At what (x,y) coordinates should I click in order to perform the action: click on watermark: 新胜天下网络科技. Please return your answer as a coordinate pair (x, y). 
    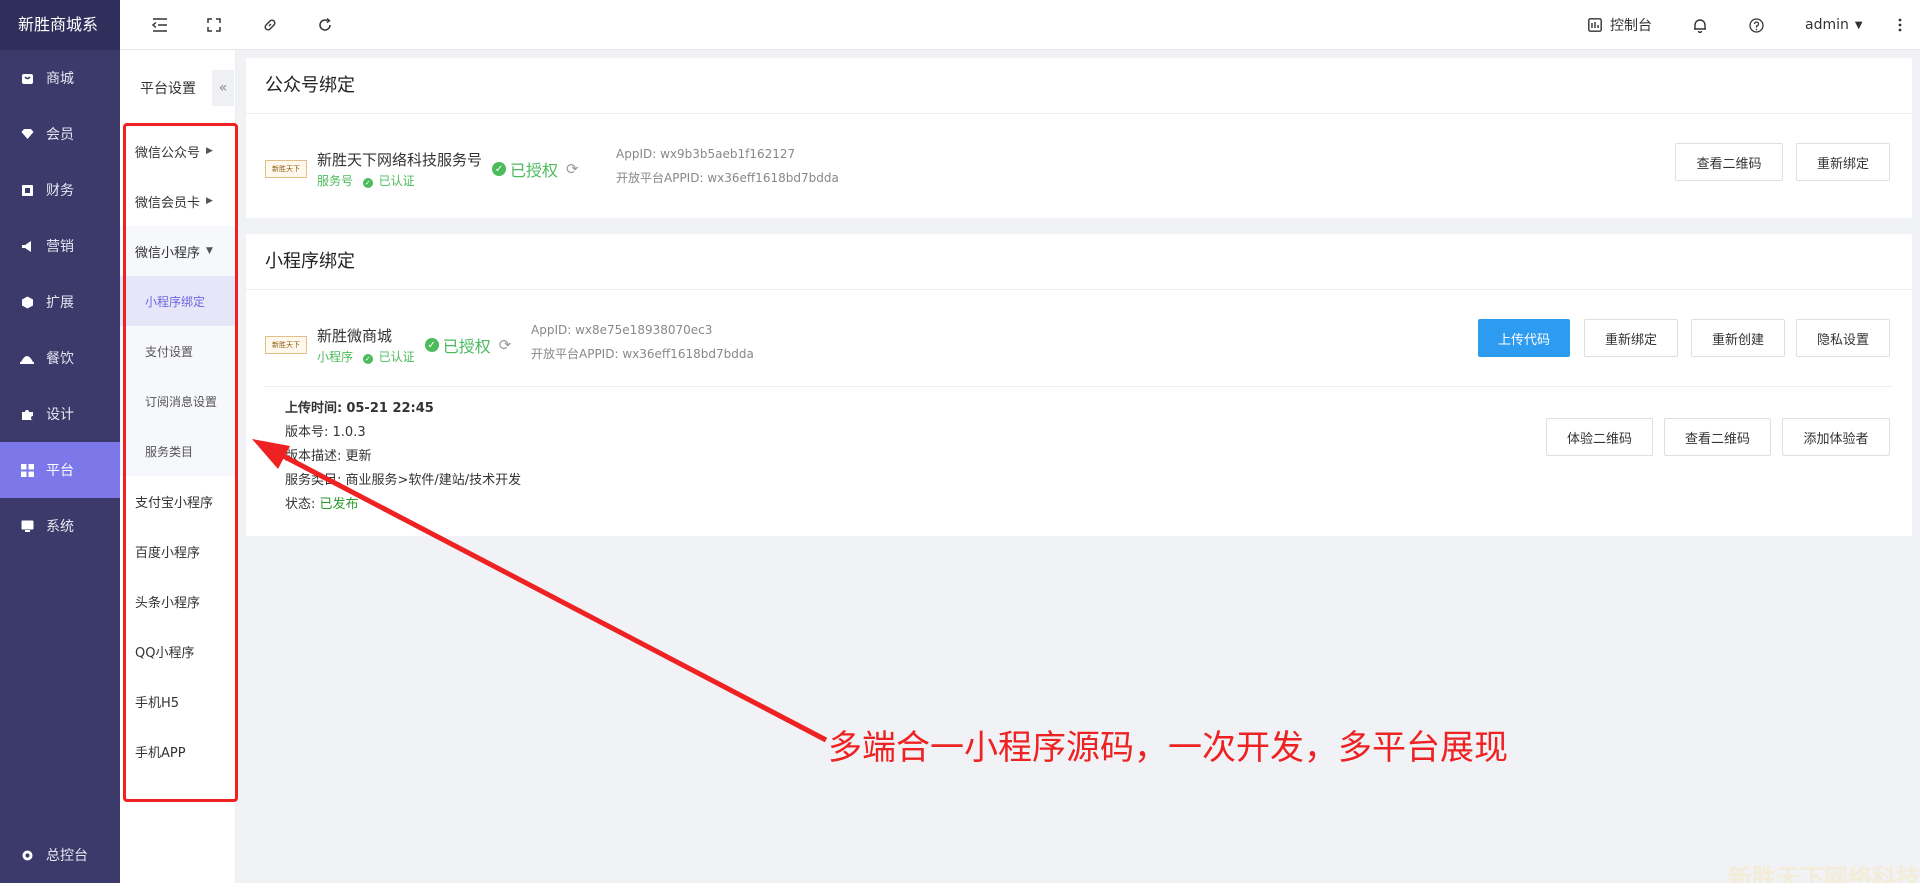
    Looking at the image, I should click on (1824, 873).